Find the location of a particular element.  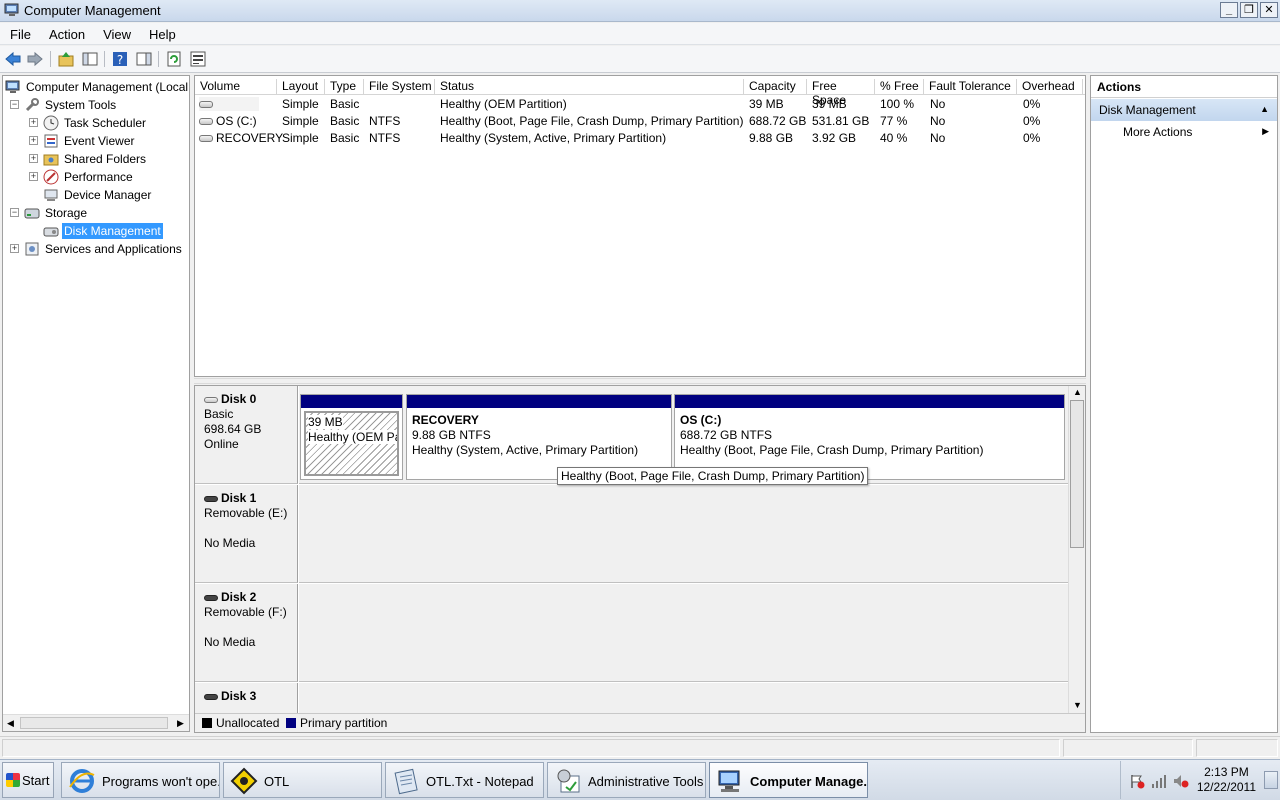

clock: 2:13 PM 12/22/2011 is located at coordinates (1226, 780).